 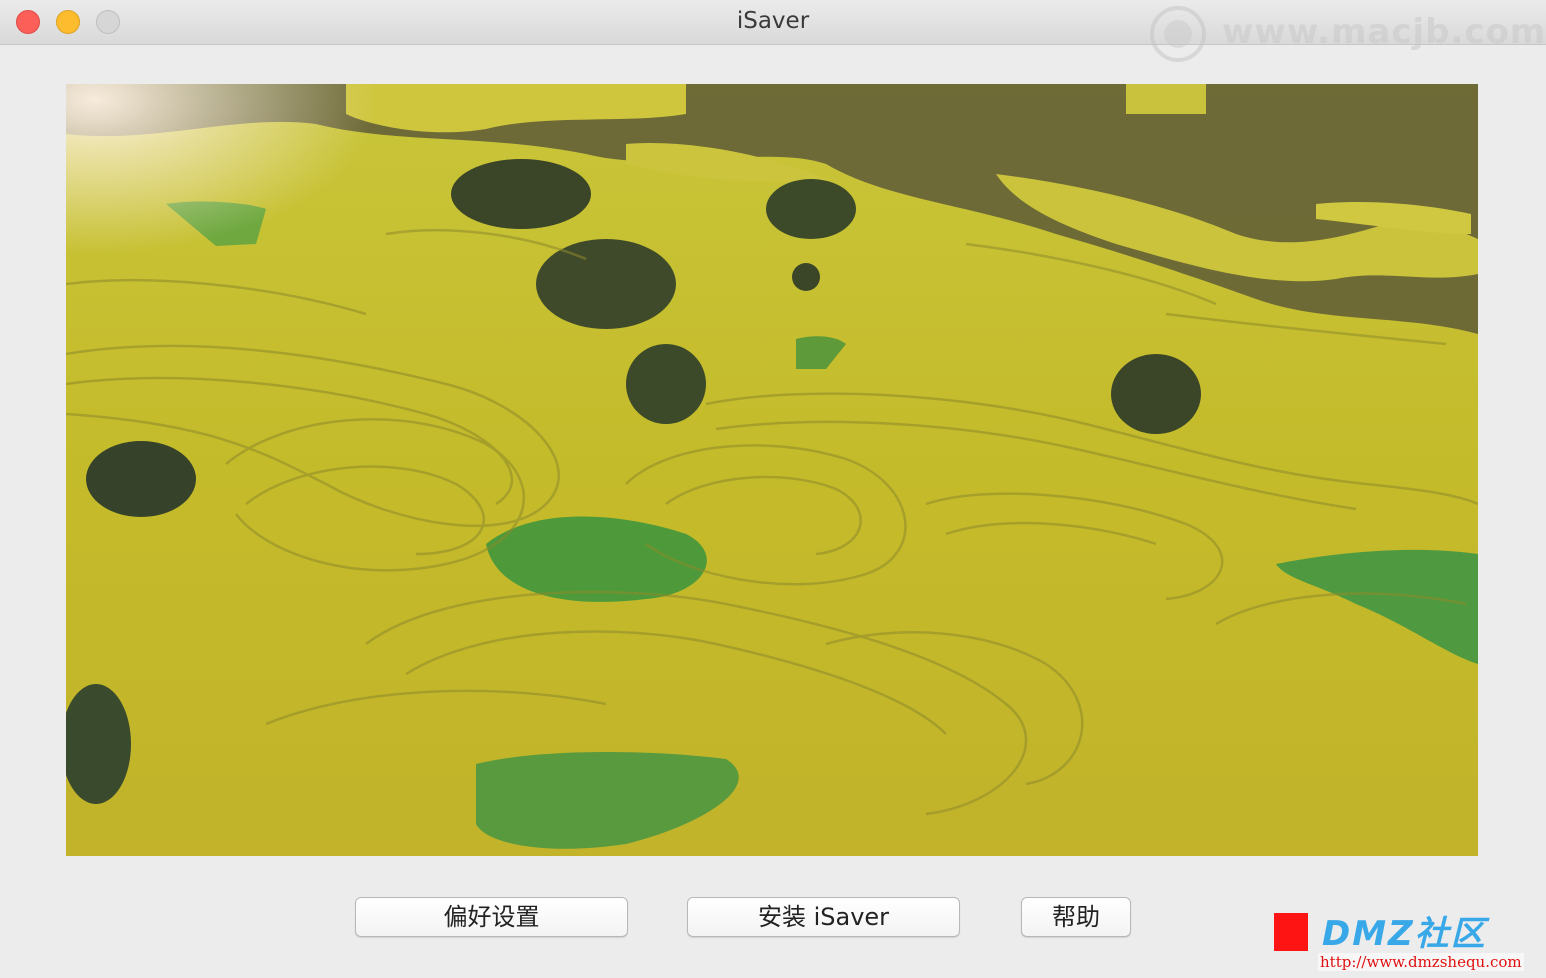 What do you see at coordinates (1384, 32) in the screenshot?
I see `watermark-site-text: www.macjb.com` at bounding box center [1384, 32].